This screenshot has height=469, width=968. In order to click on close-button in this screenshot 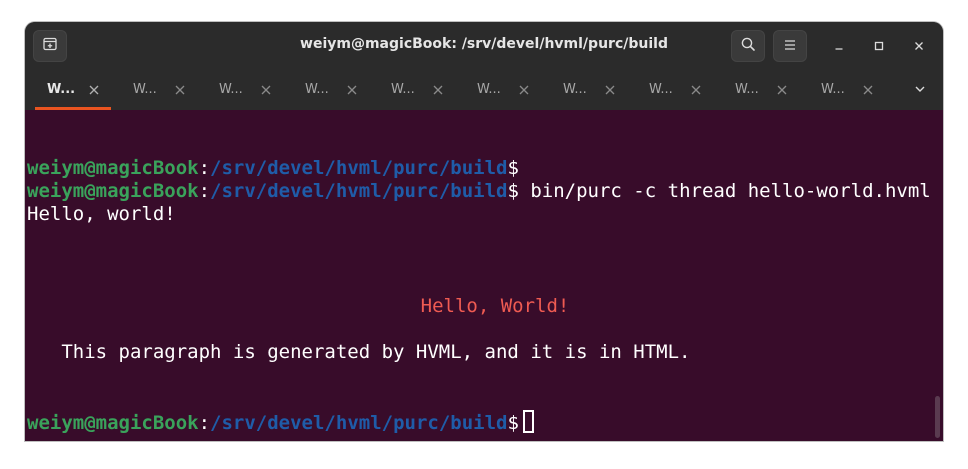, I will do `click(919, 46)`.